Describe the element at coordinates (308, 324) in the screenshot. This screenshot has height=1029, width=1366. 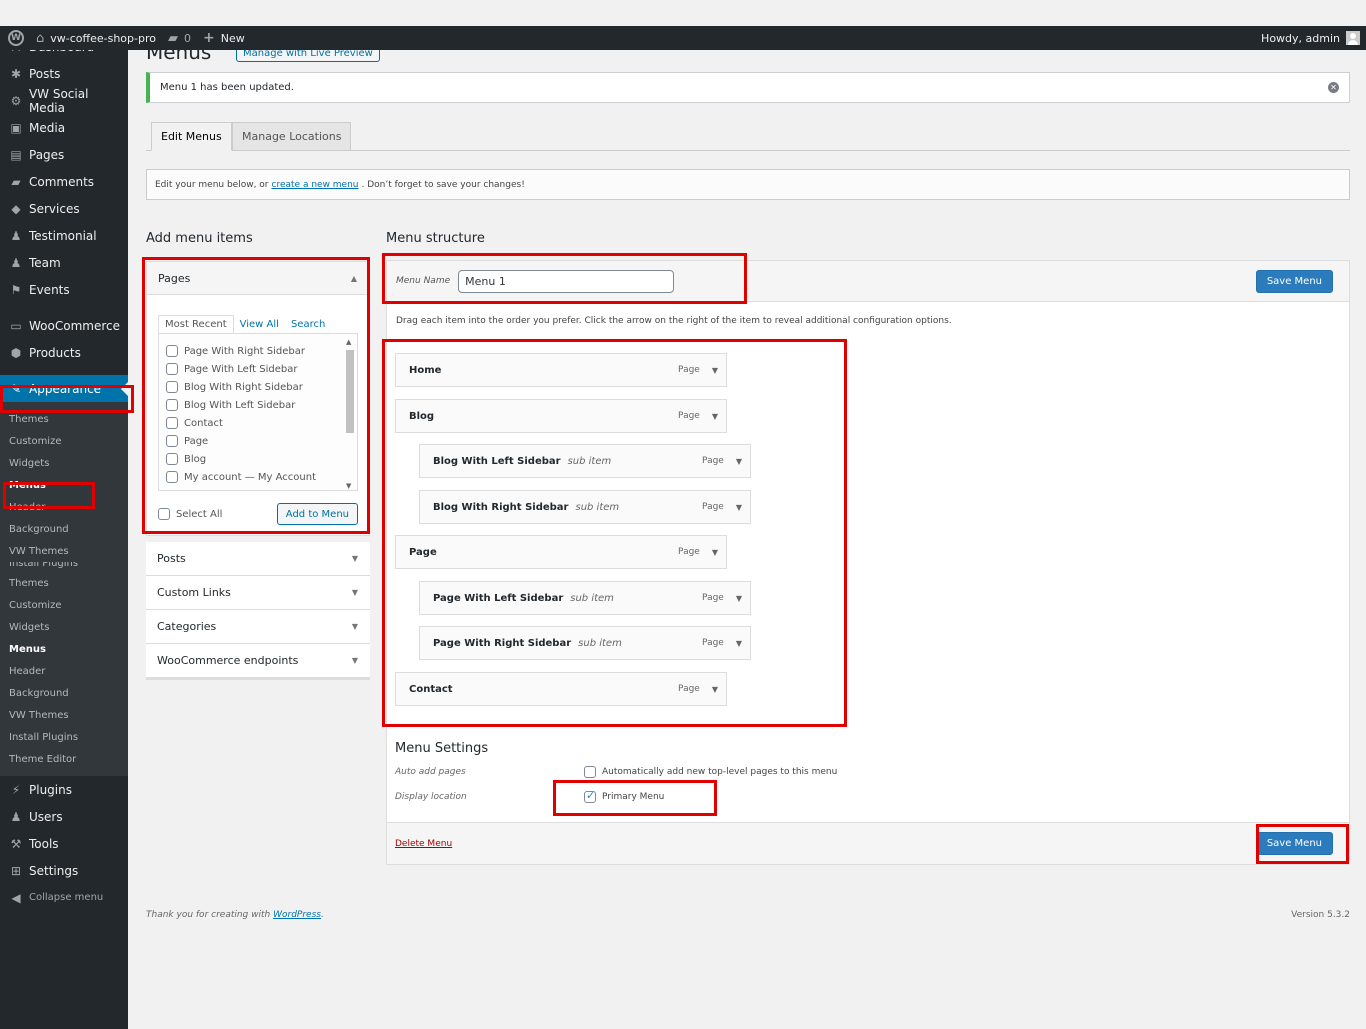
I see `tab-search: Search` at that location.